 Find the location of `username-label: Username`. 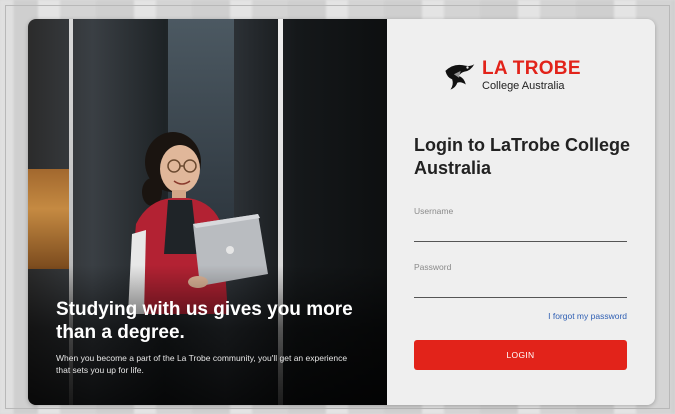

username-label: Username is located at coordinates (434, 211).